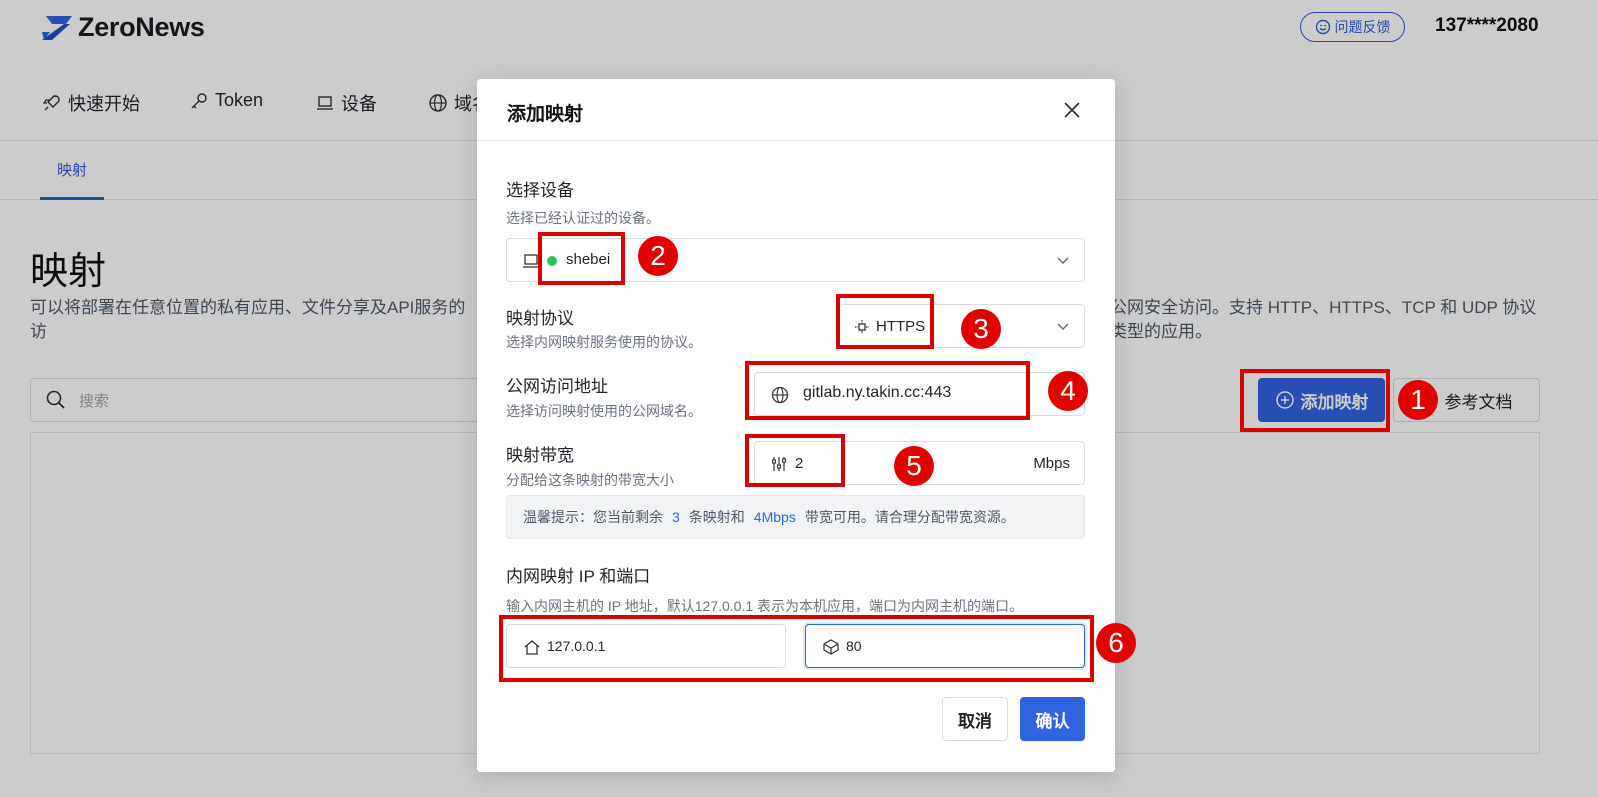  I want to click on step-marker-3: 3, so click(981, 329).